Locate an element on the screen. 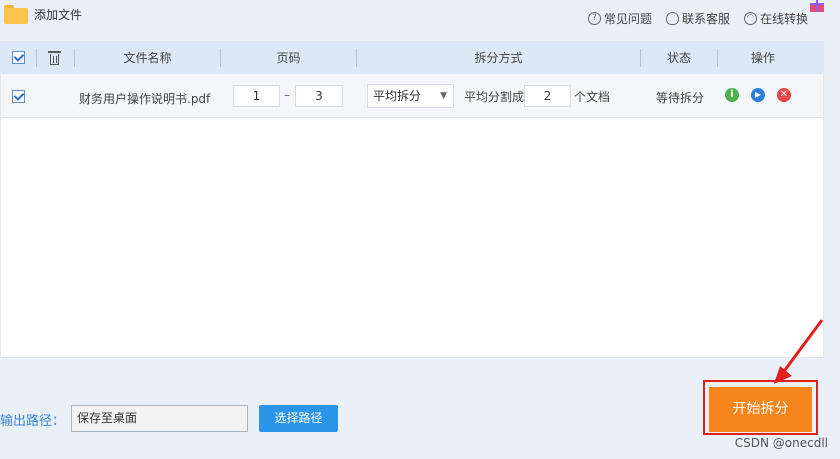 This screenshot has width=840, height=459. info-icon: i is located at coordinates (732, 95).